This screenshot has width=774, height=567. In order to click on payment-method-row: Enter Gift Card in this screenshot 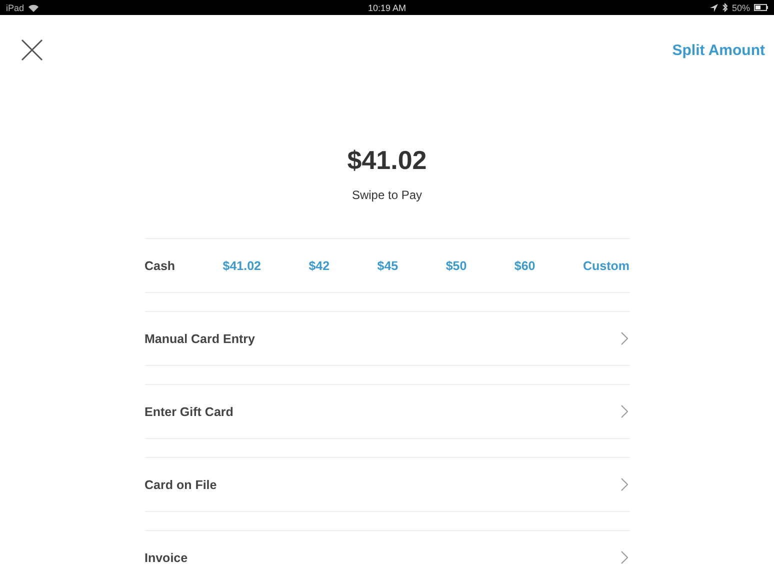, I will do `click(387, 411)`.